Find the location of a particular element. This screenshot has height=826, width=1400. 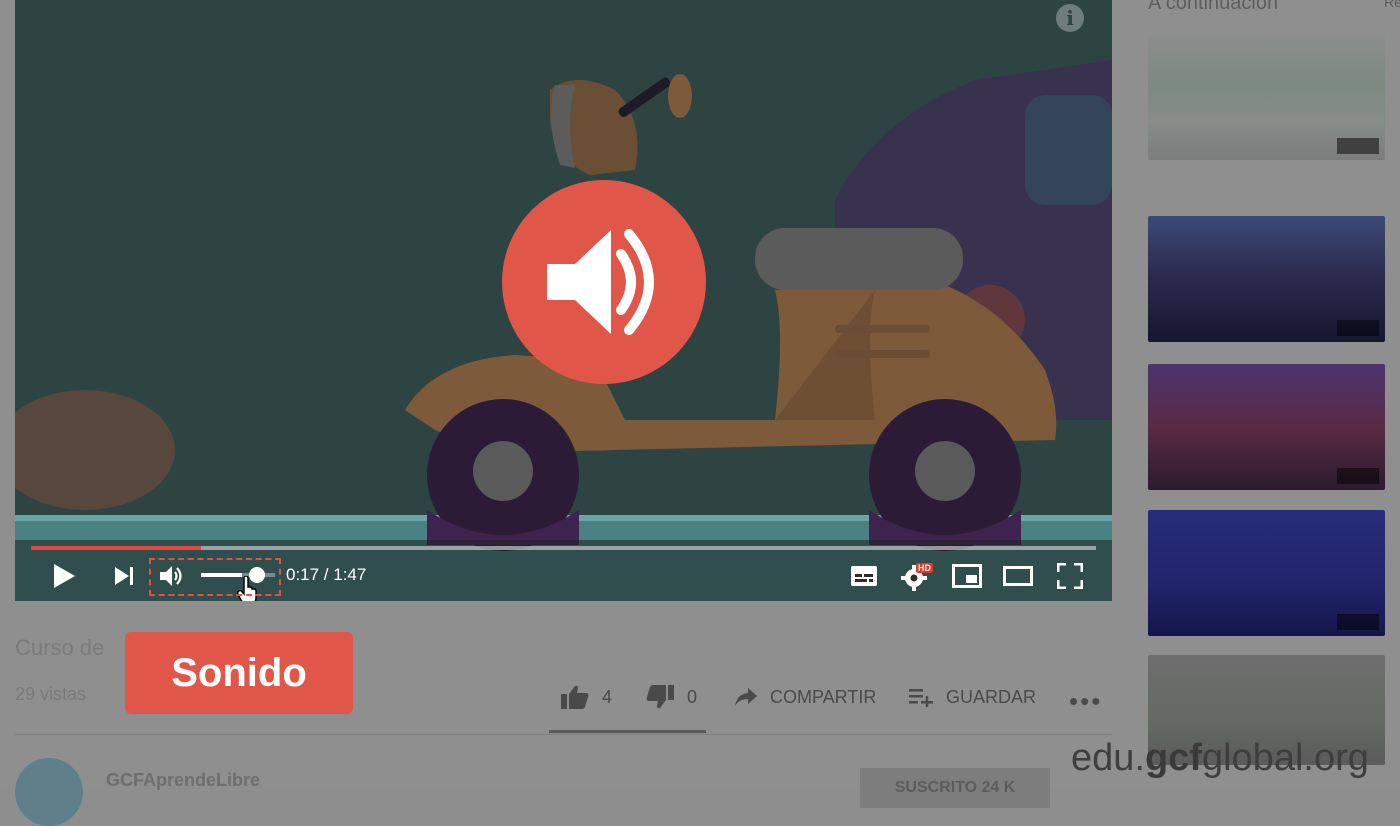

like-ratio-bar is located at coordinates (627, 731).